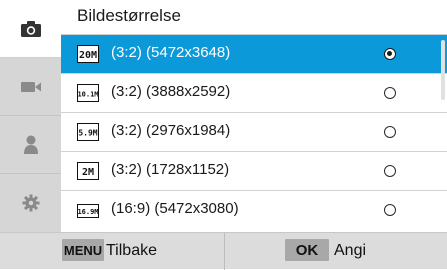 Image resolution: width=447 pixels, height=270 pixels. What do you see at coordinates (170, 169) in the screenshot?
I see `list-item-label: (3:2) (1728x1152)` at bounding box center [170, 169].